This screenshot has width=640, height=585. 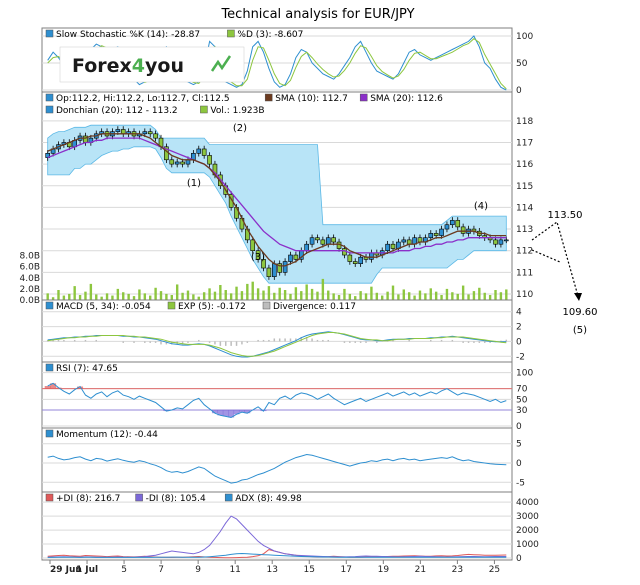 What do you see at coordinates (527, 545) in the screenshot?
I see `y-tick-adx: 1000` at bounding box center [527, 545].